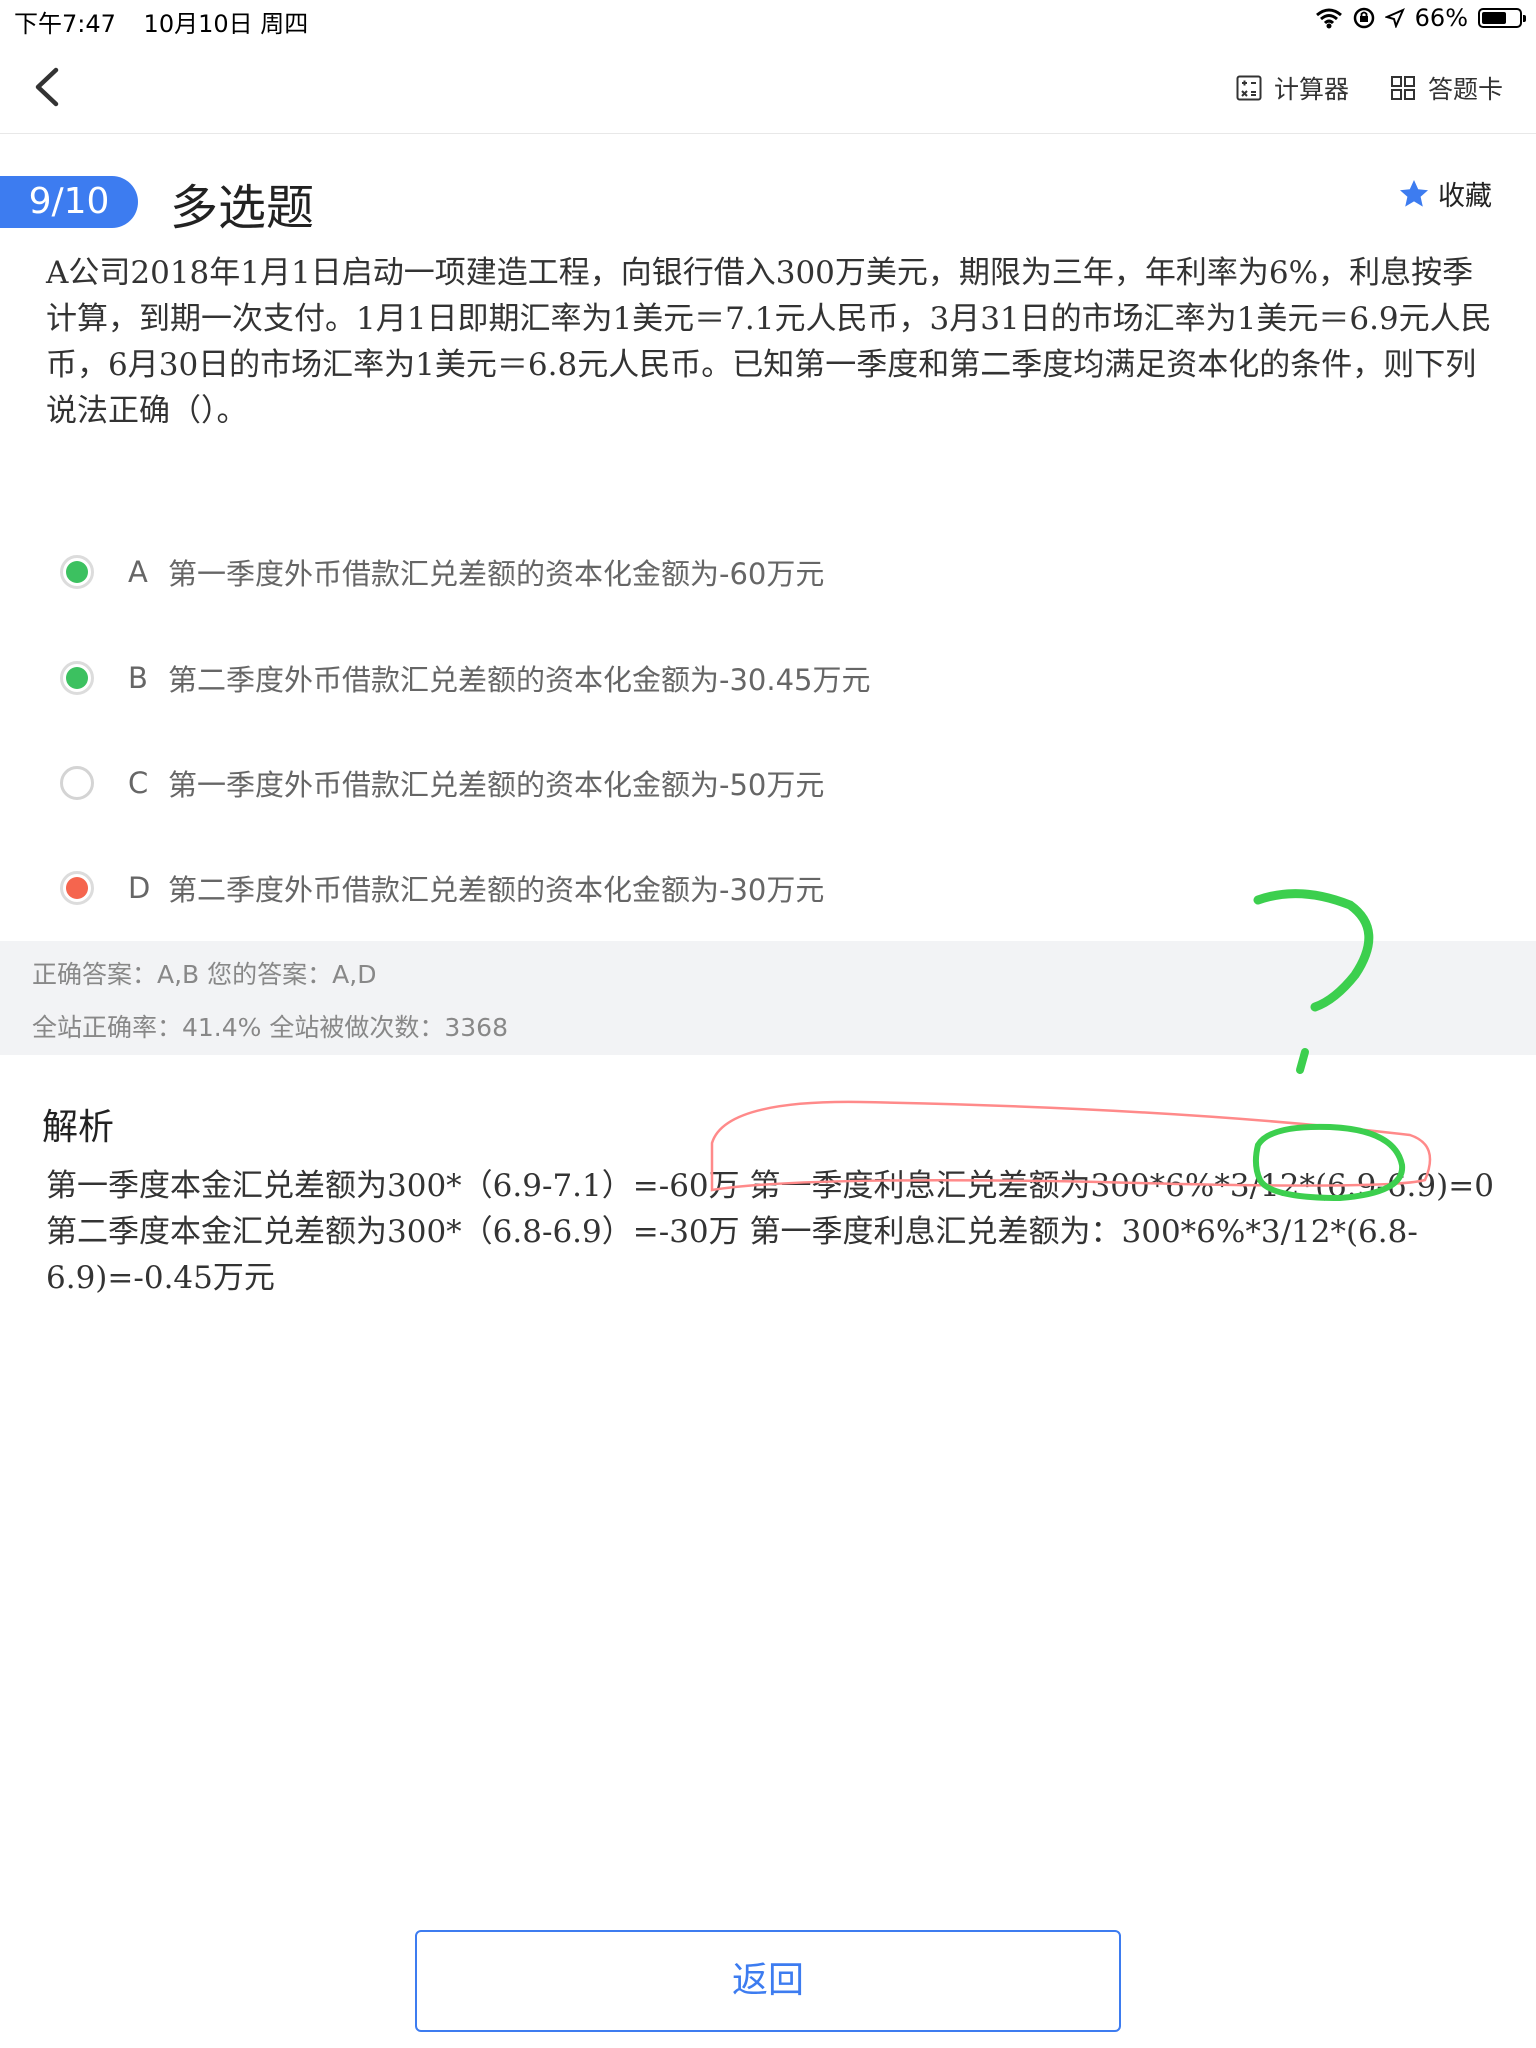 The height and width of the screenshot is (2048, 1536). I want to click on calculator-icon, so click(1249, 88).